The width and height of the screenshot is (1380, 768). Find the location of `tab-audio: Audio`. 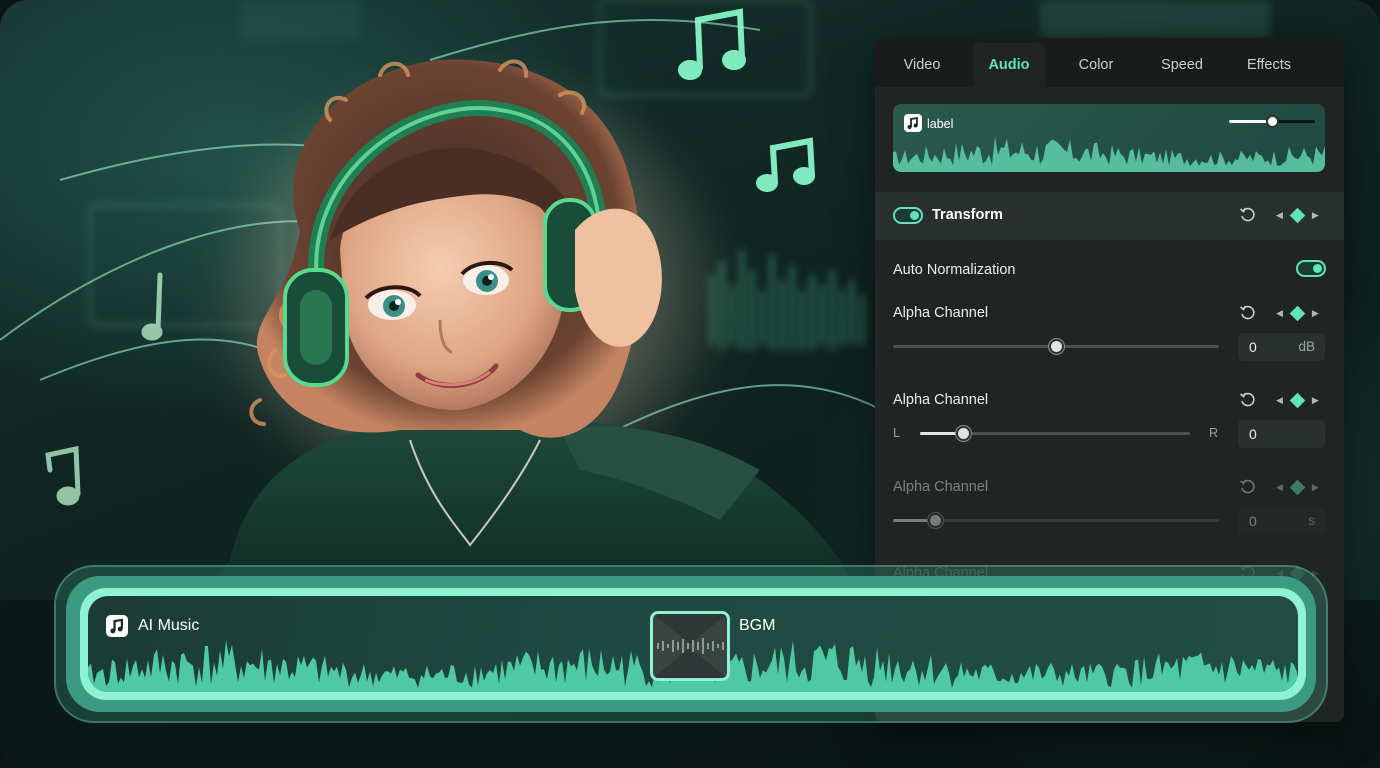

tab-audio: Audio is located at coordinates (1009, 65).